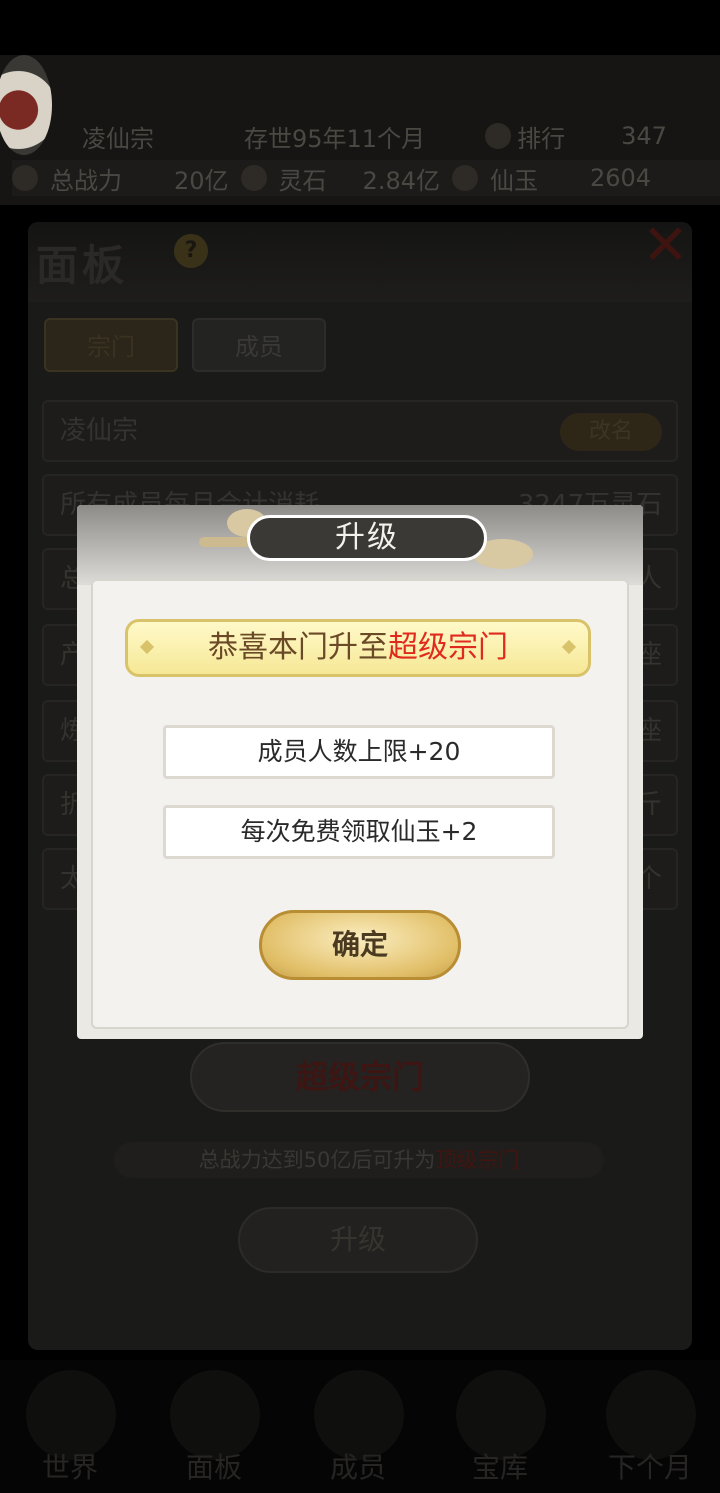  I want to click on congrats-level: 超级宗门, so click(448, 647).